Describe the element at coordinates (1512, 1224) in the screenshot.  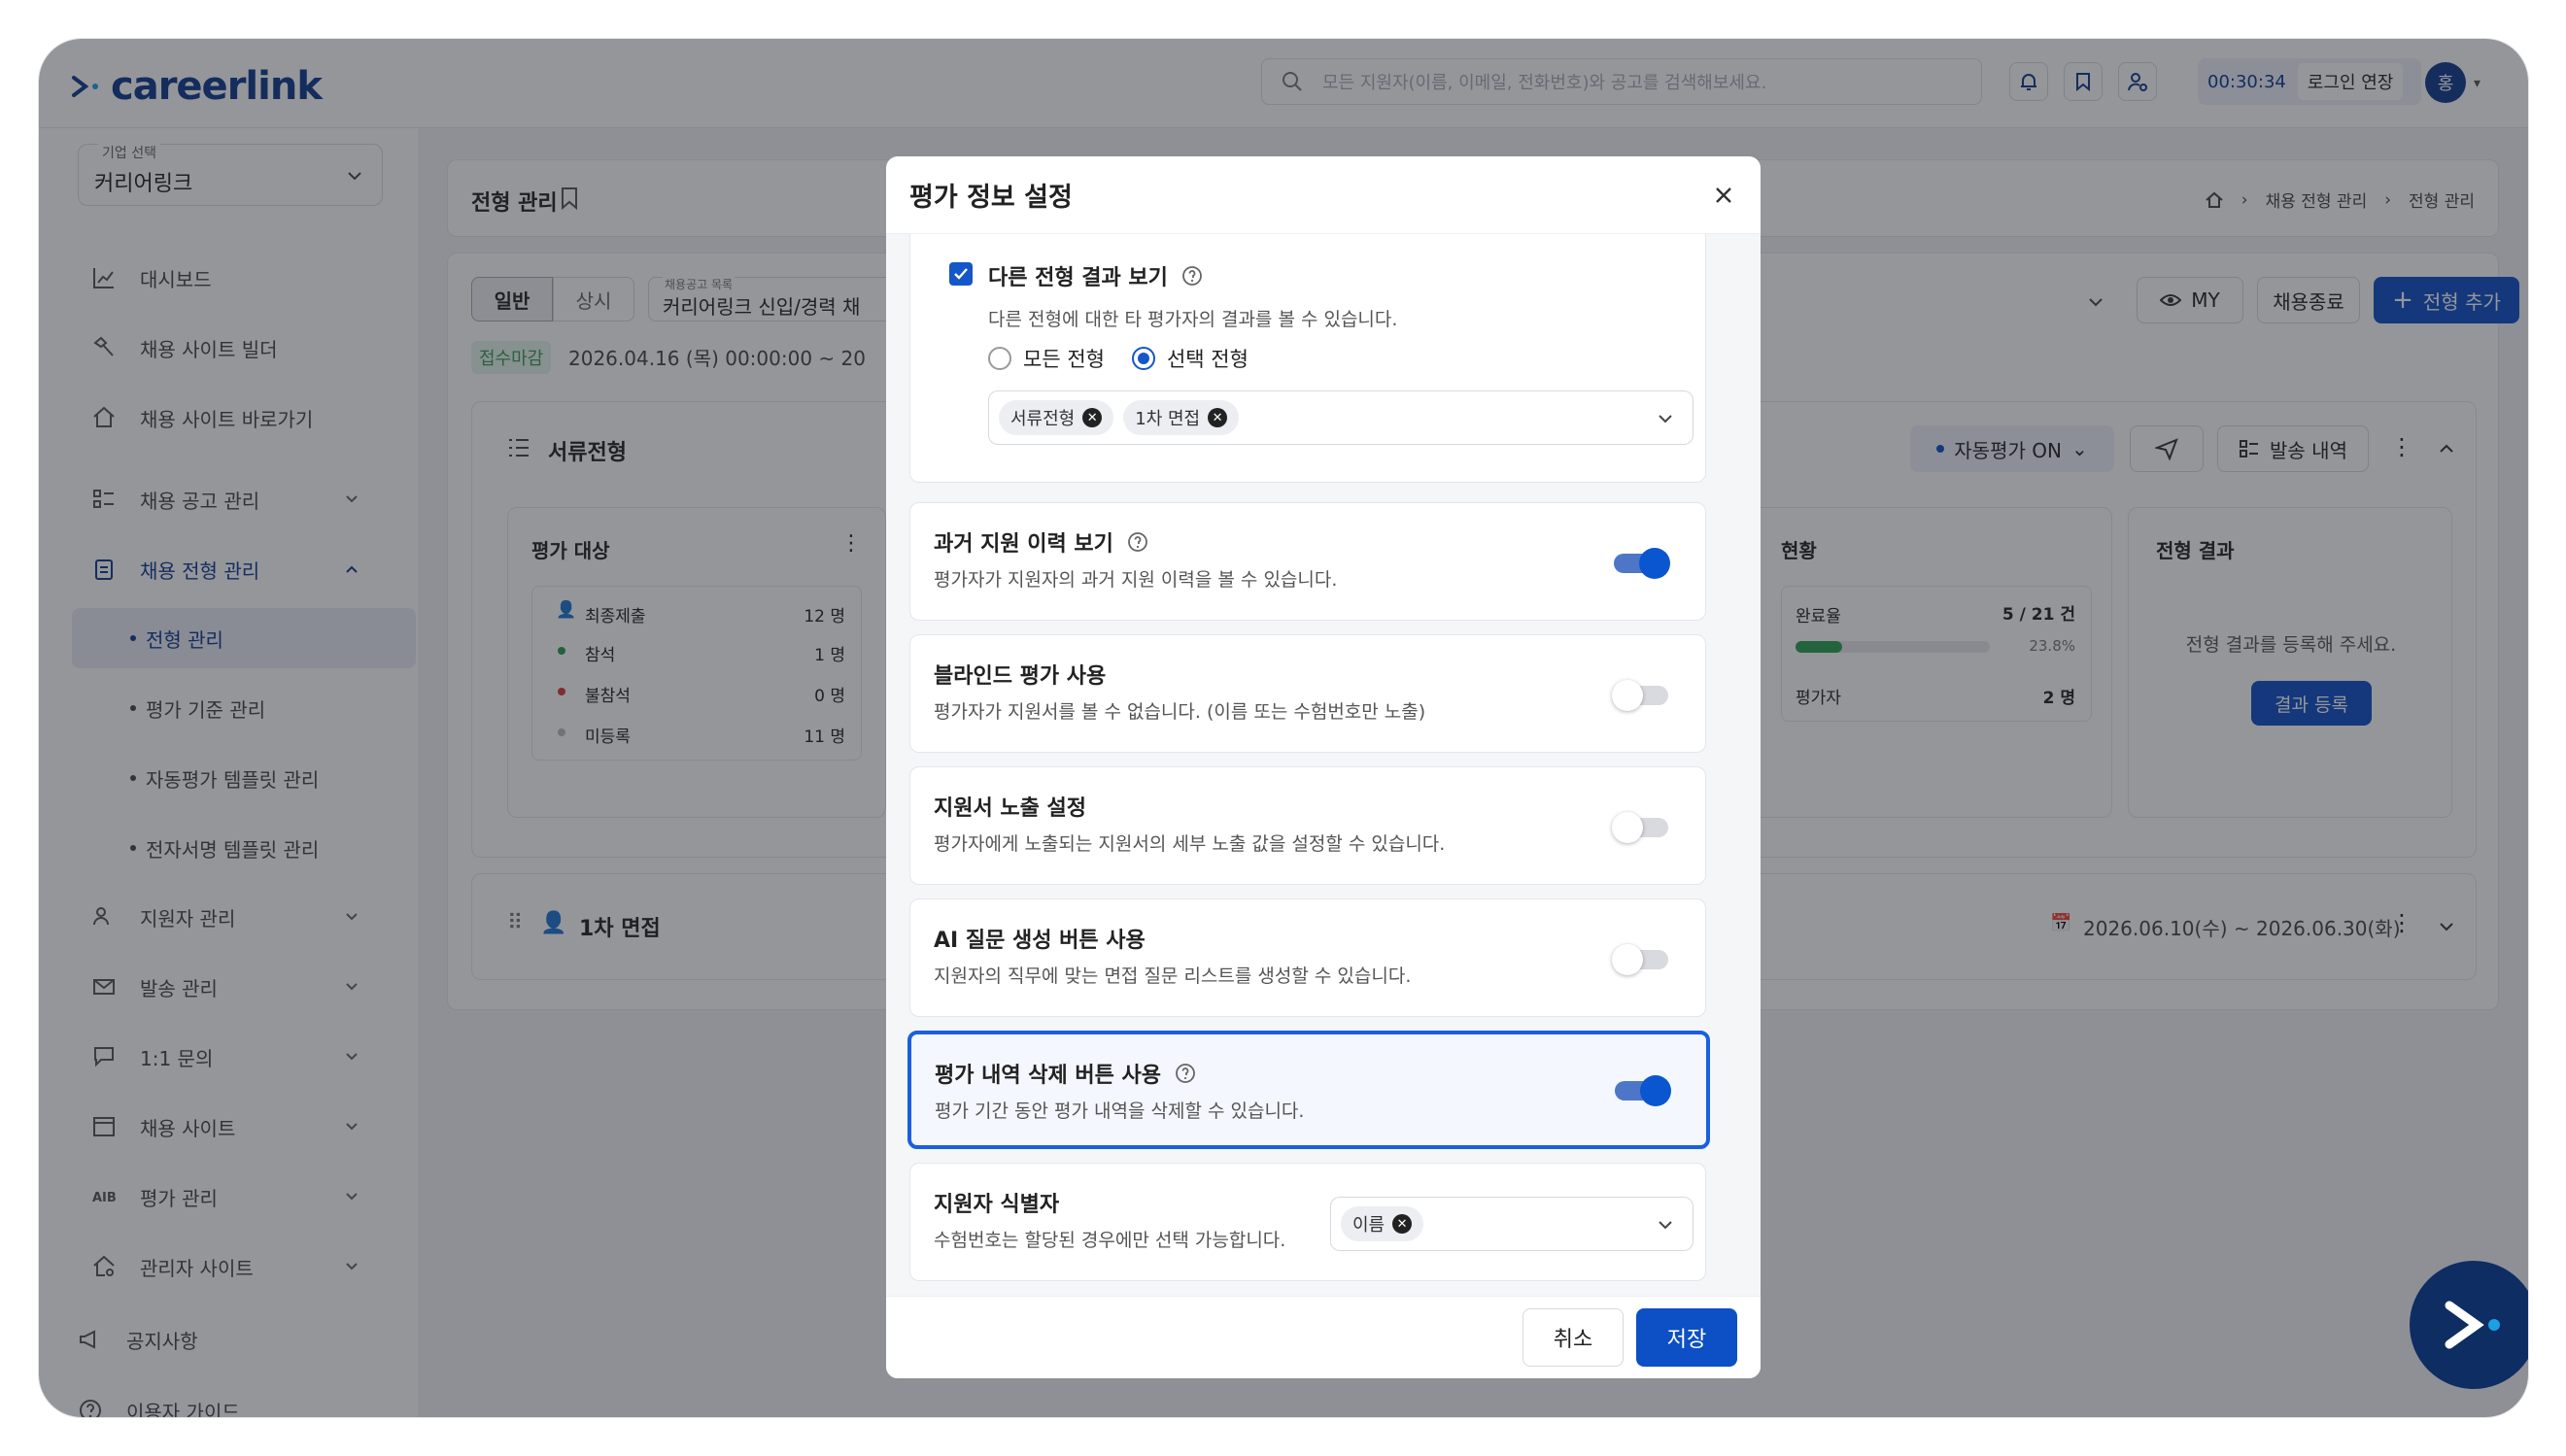
I see `identifier-select: 이름 ✕` at that location.